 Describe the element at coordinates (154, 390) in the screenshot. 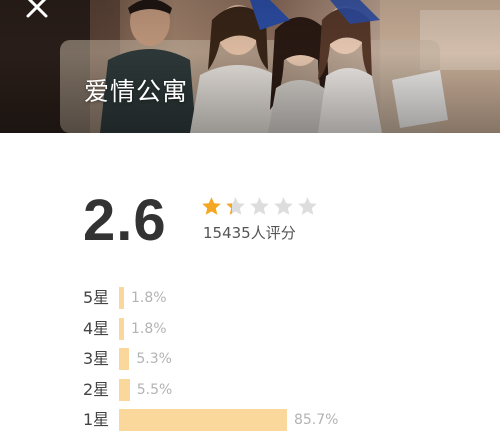

I see `distribution-percent: 5.5%` at that location.